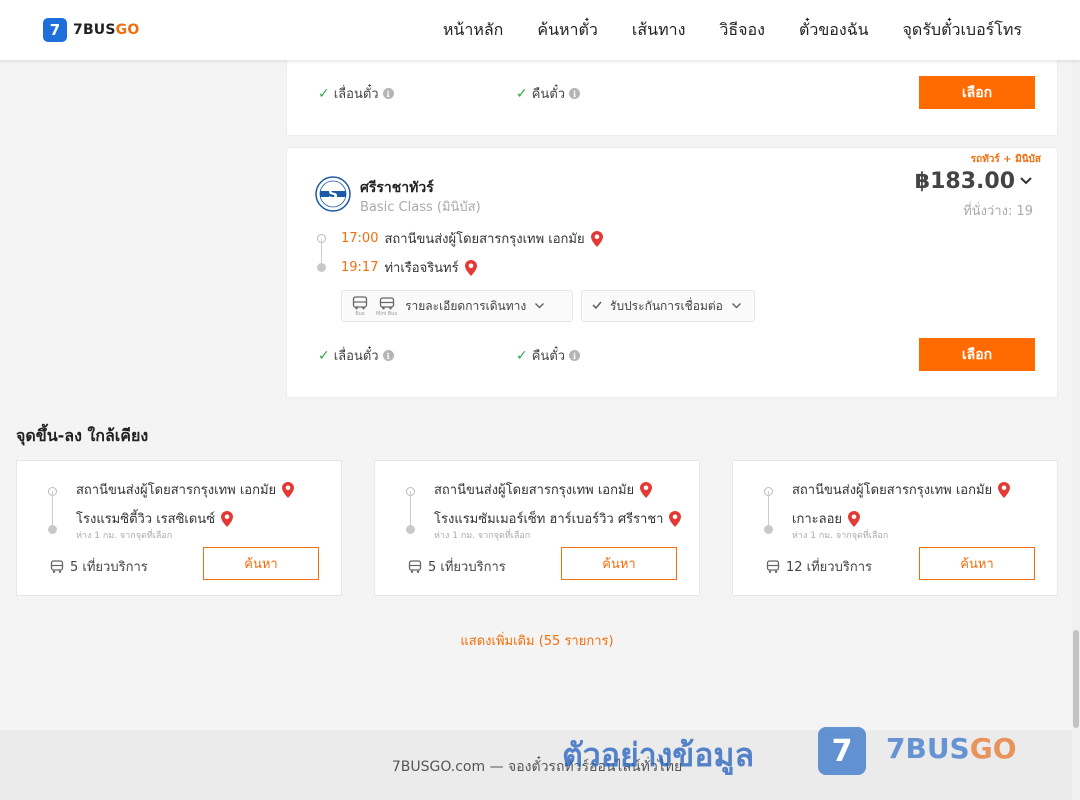  What do you see at coordinates (962, 30) in the screenshot?
I see `nav-ticket-points: จุดรับตั๋วเบอร์โทร` at bounding box center [962, 30].